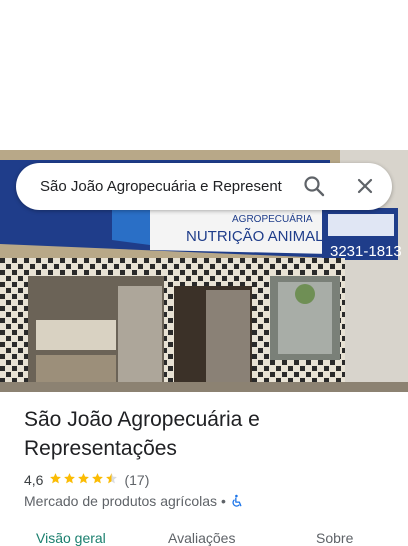 The height and width of the screenshot is (546, 408). What do you see at coordinates (334, 538) in the screenshot?
I see `tab-about: Sobre` at bounding box center [334, 538].